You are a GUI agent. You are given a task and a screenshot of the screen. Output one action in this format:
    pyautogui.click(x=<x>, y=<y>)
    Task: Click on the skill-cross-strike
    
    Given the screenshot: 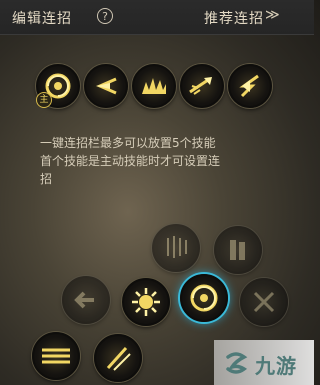 What is the action you would take?
    pyautogui.click(x=264, y=302)
    